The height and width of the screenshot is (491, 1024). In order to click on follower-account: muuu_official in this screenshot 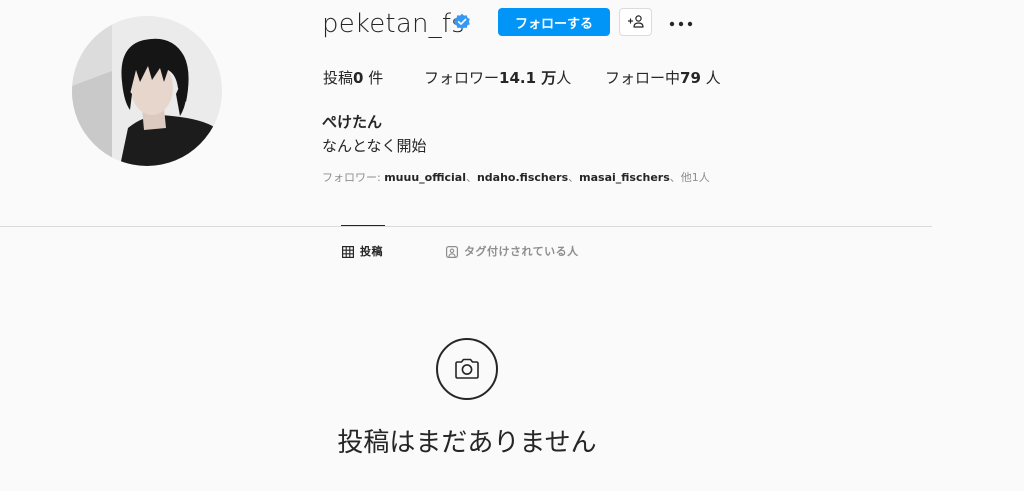, I will do `click(425, 177)`.